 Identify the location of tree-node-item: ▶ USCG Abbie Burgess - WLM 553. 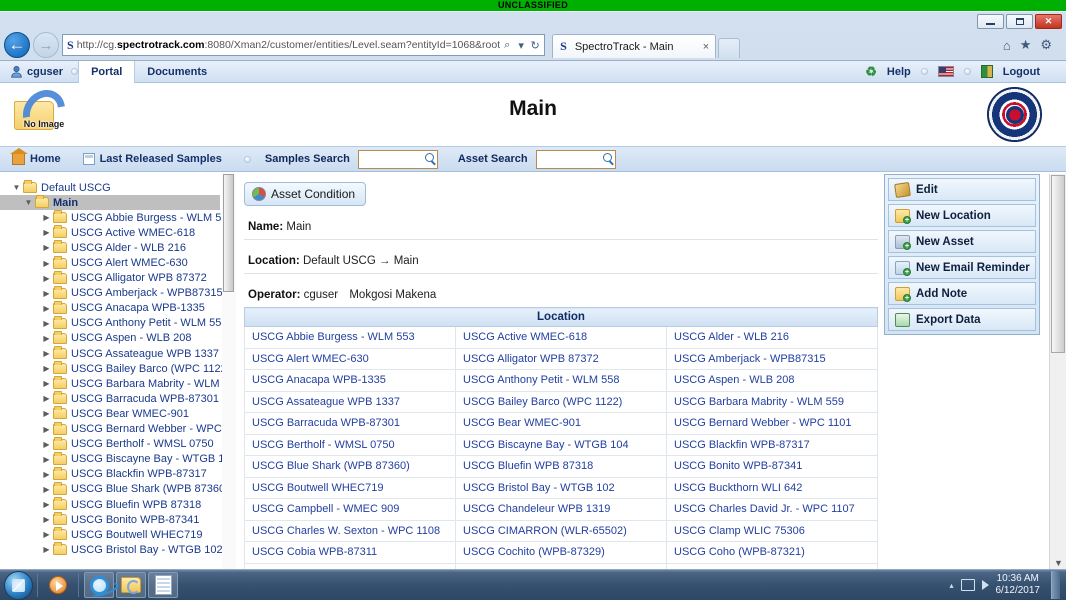
(118, 217).